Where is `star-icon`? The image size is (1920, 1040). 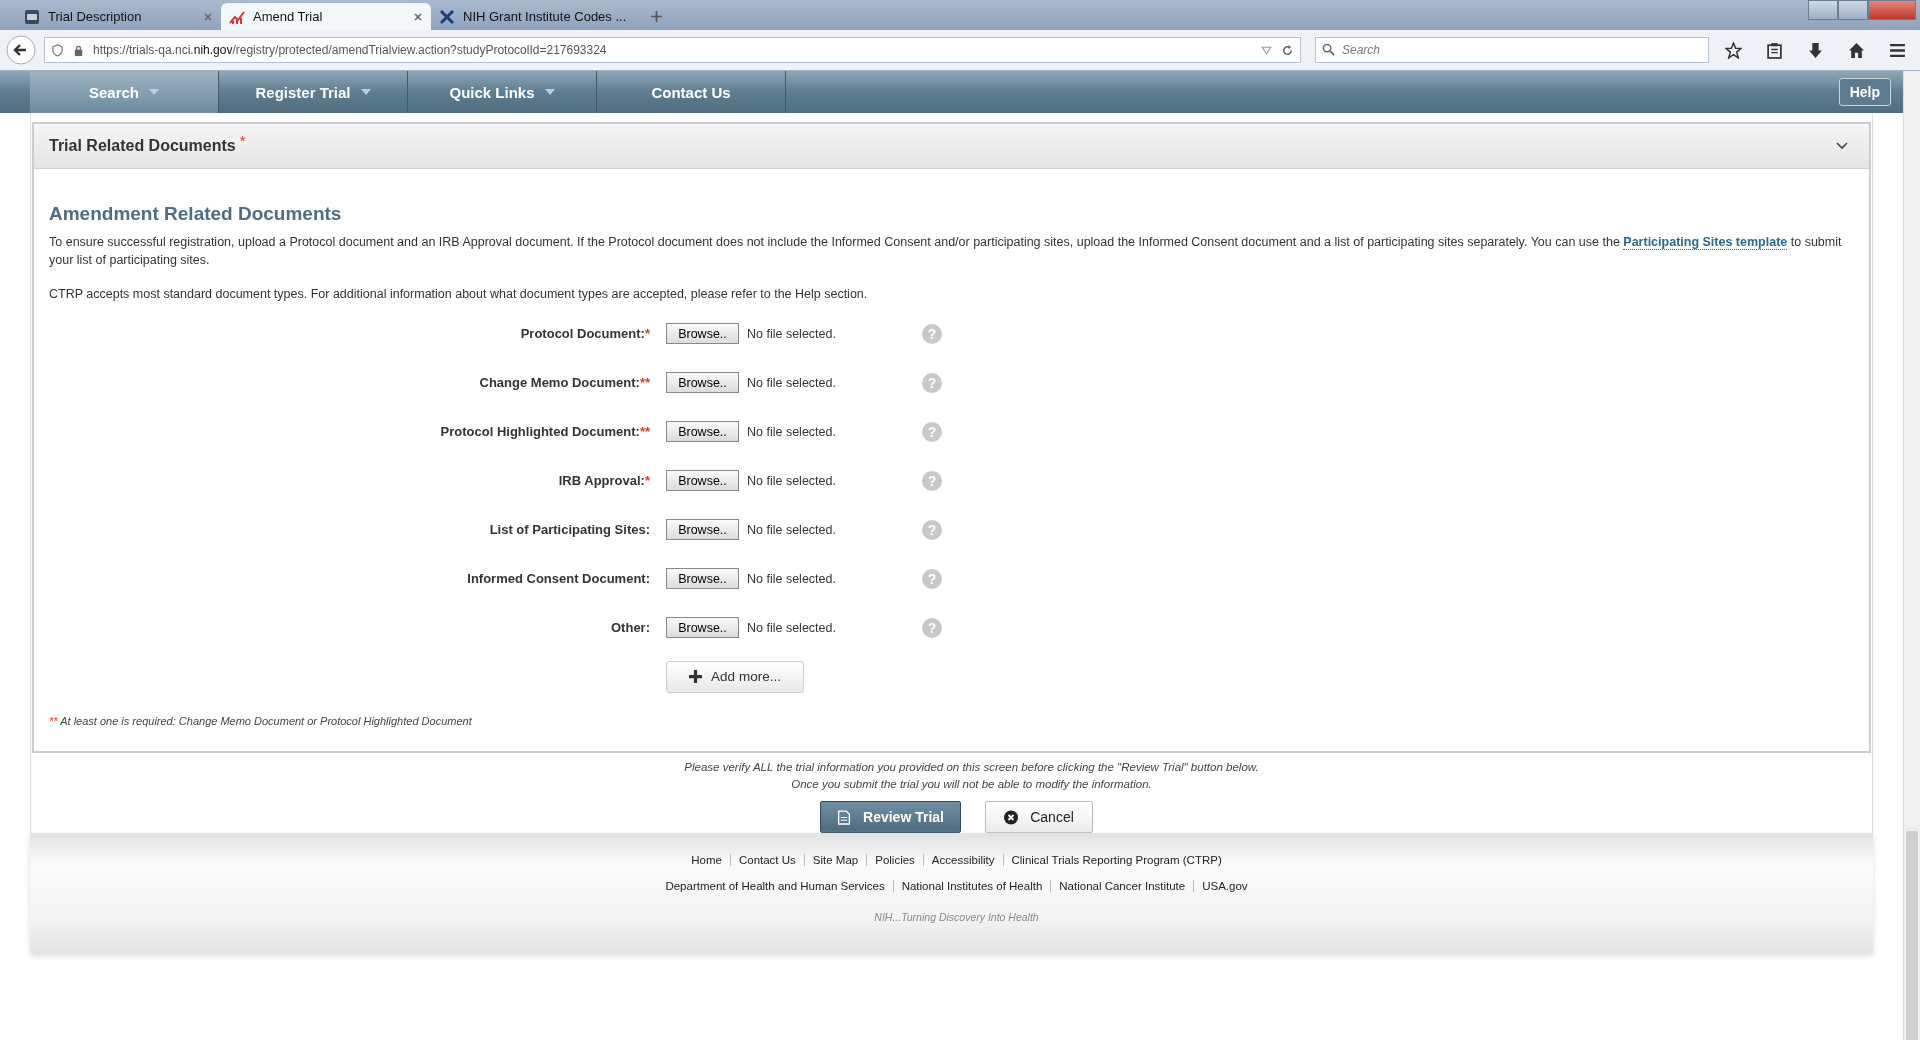 star-icon is located at coordinates (1733, 50).